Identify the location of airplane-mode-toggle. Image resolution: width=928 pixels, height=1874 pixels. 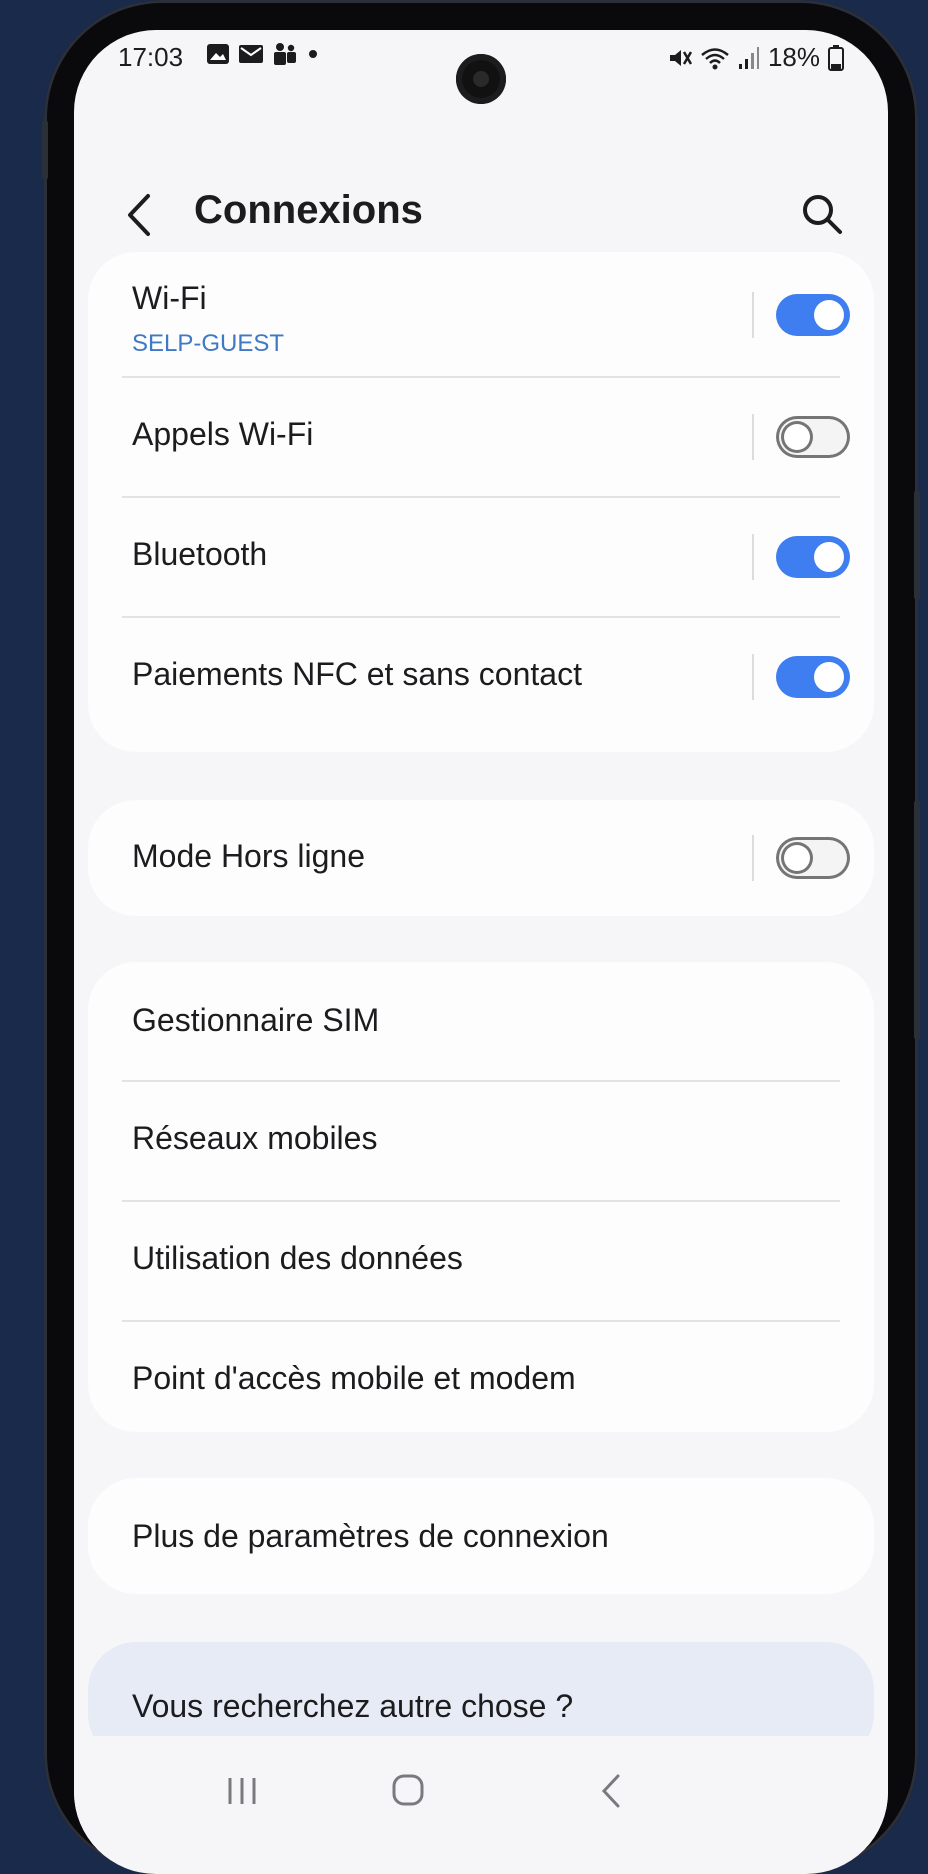
(813, 858).